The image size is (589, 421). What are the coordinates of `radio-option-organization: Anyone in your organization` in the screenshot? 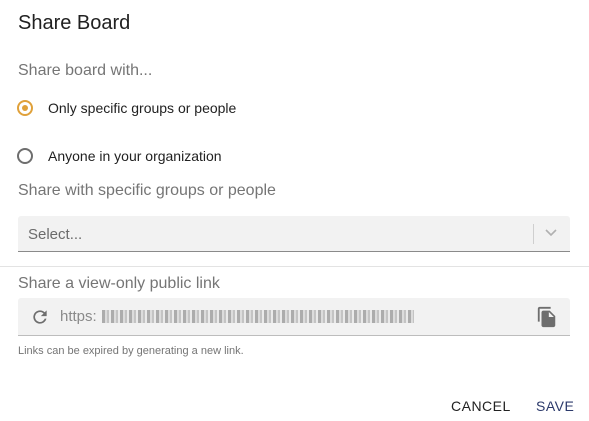 It's located at (119, 156).